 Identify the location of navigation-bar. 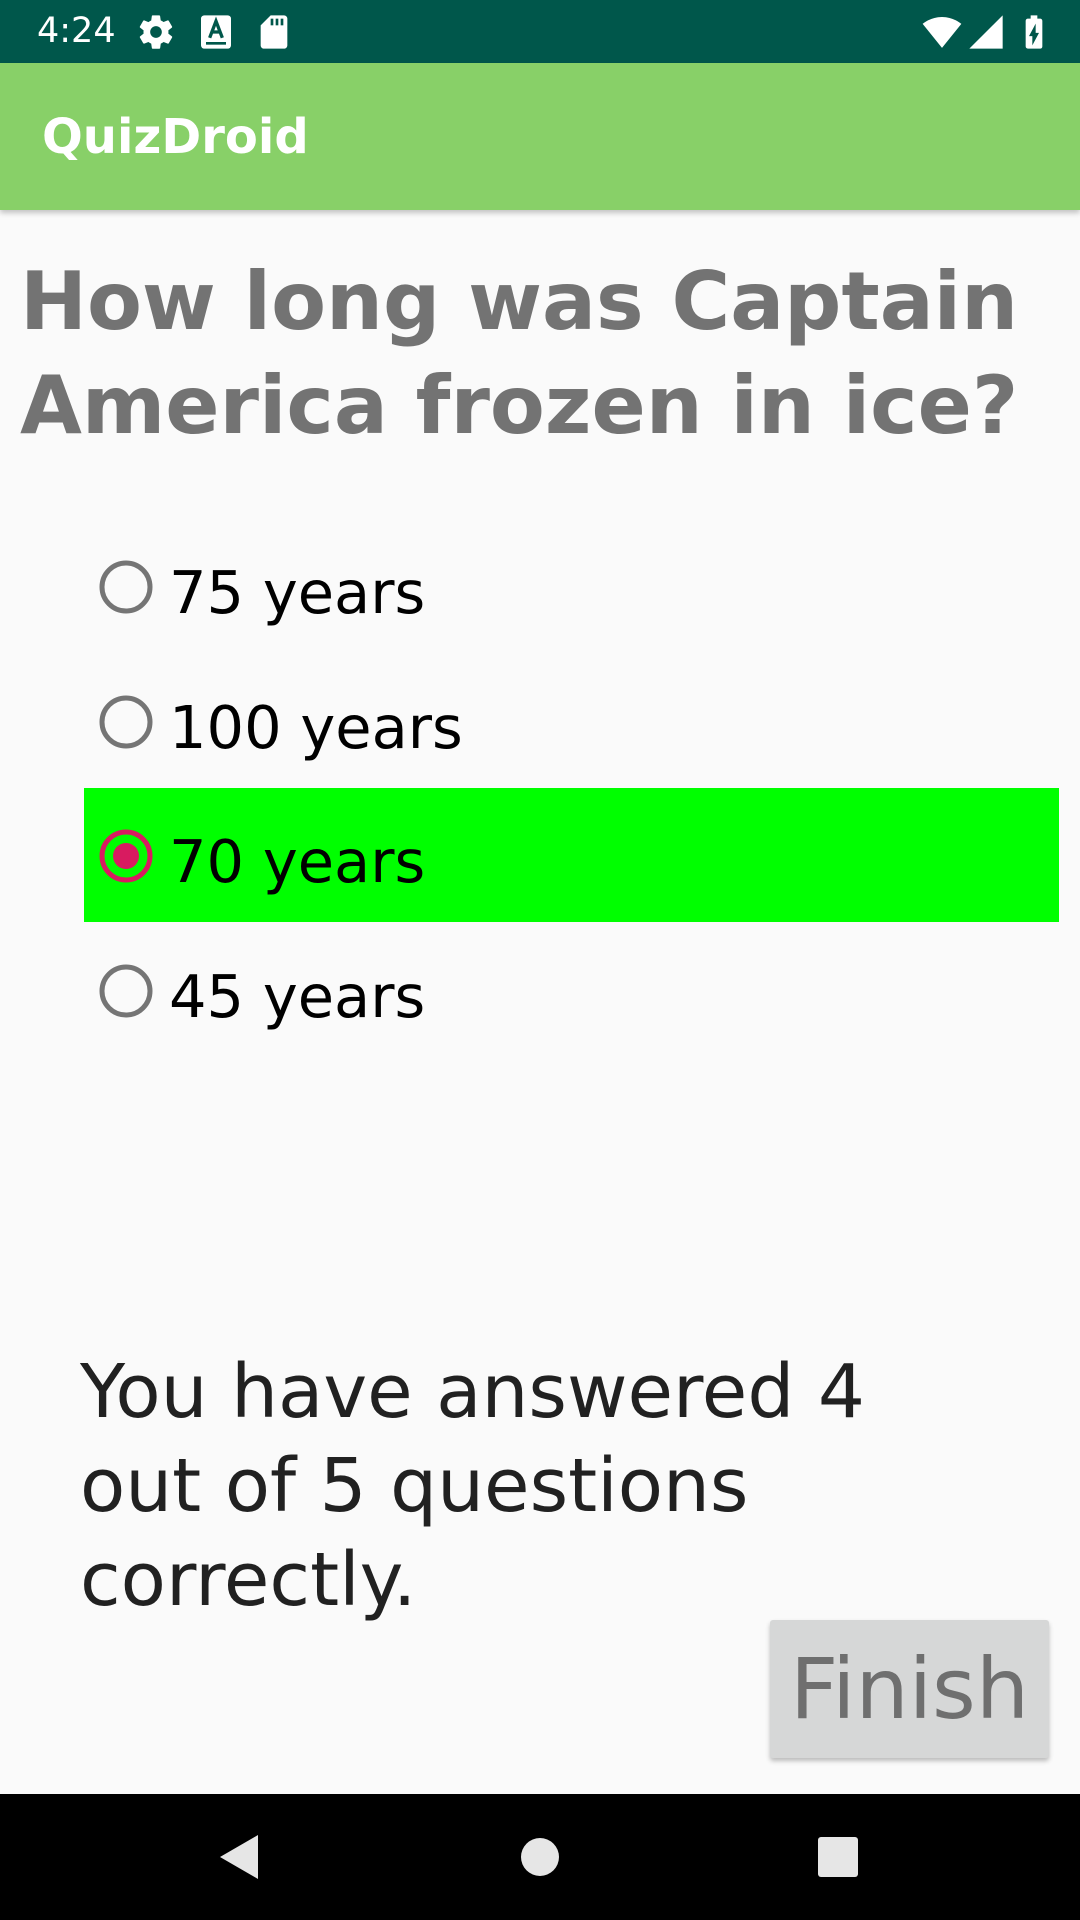
(540, 1857).